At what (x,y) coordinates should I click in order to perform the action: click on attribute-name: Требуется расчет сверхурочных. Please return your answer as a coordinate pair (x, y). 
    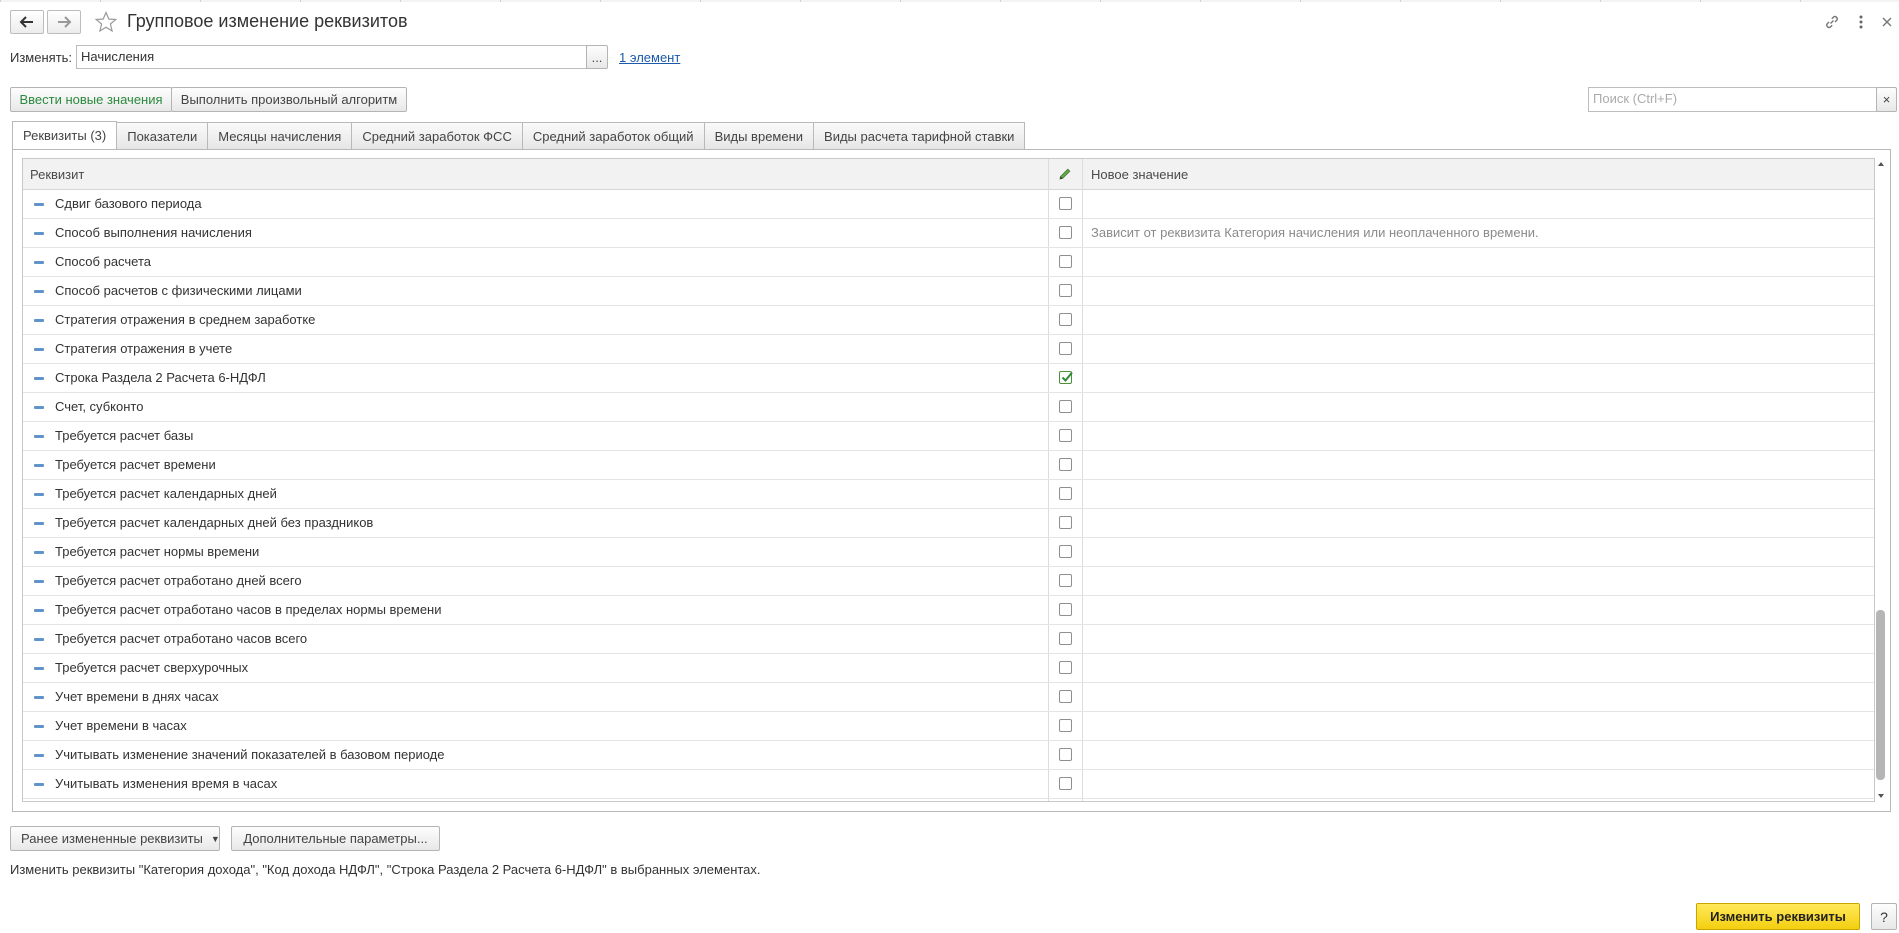
    Looking at the image, I should click on (152, 667).